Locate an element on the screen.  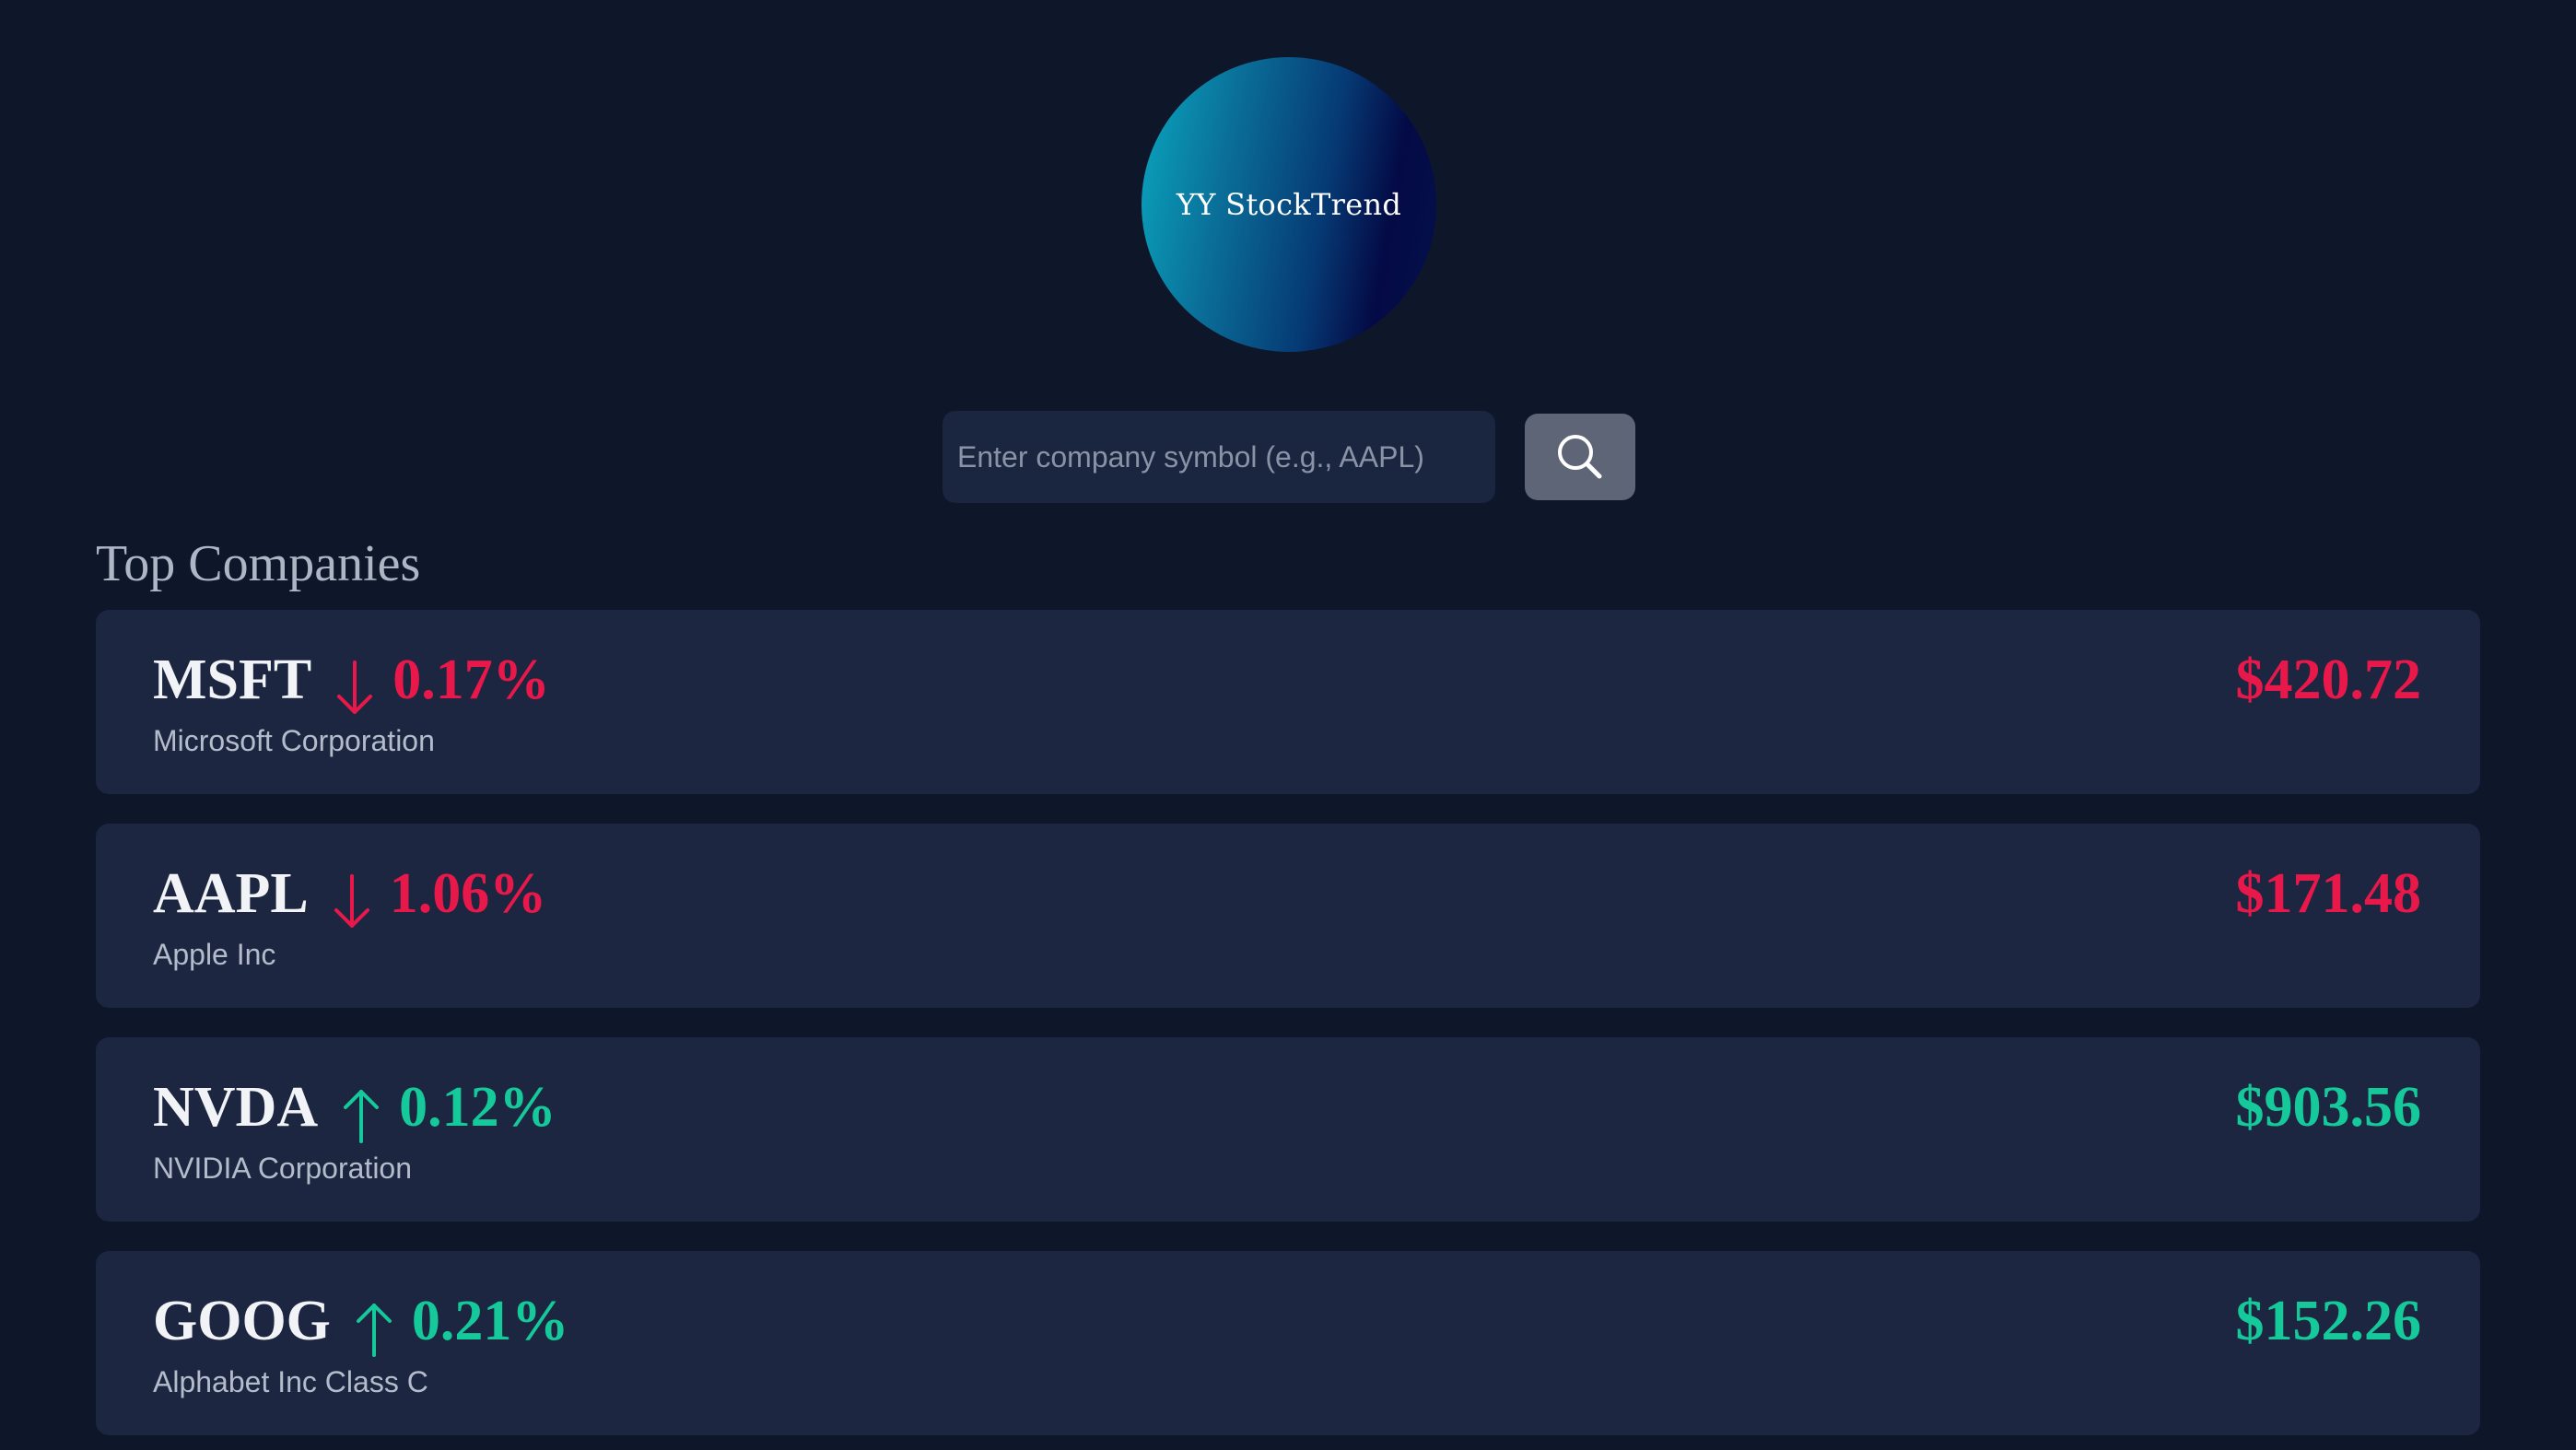
section-title: Top Companies is located at coordinates (258, 563).